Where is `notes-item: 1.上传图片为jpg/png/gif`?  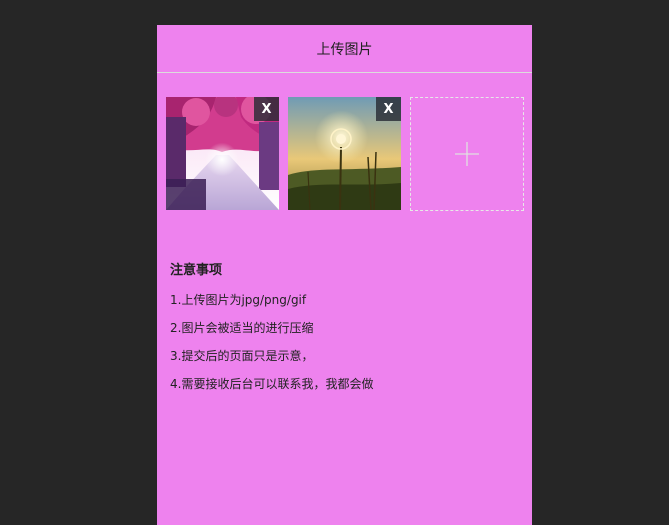 notes-item: 1.上传图片为jpg/png/gif is located at coordinates (238, 300).